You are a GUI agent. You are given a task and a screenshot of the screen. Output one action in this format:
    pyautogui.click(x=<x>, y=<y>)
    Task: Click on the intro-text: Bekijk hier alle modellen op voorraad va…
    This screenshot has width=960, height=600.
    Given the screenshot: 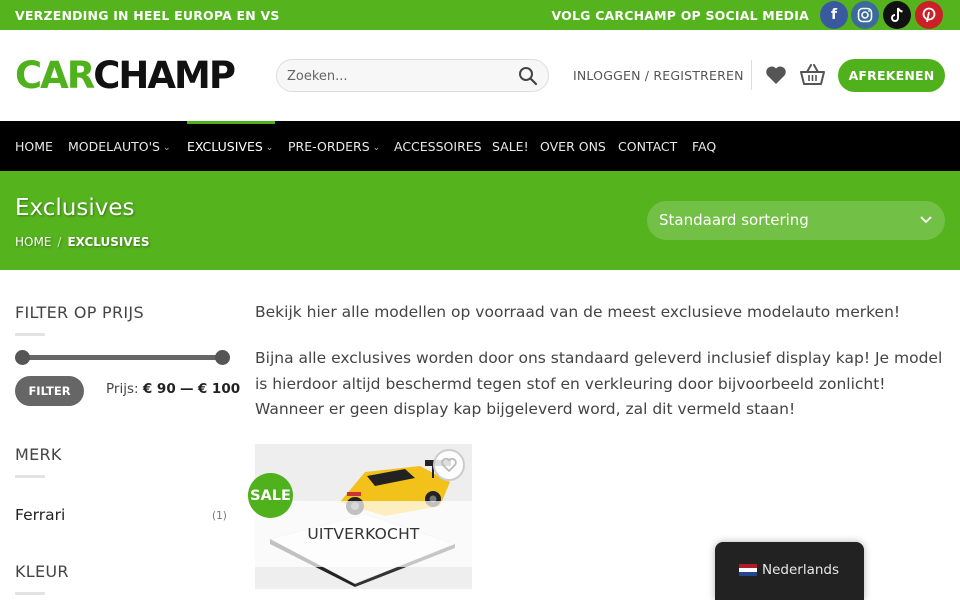 What is the action you would take?
    pyautogui.click(x=578, y=312)
    